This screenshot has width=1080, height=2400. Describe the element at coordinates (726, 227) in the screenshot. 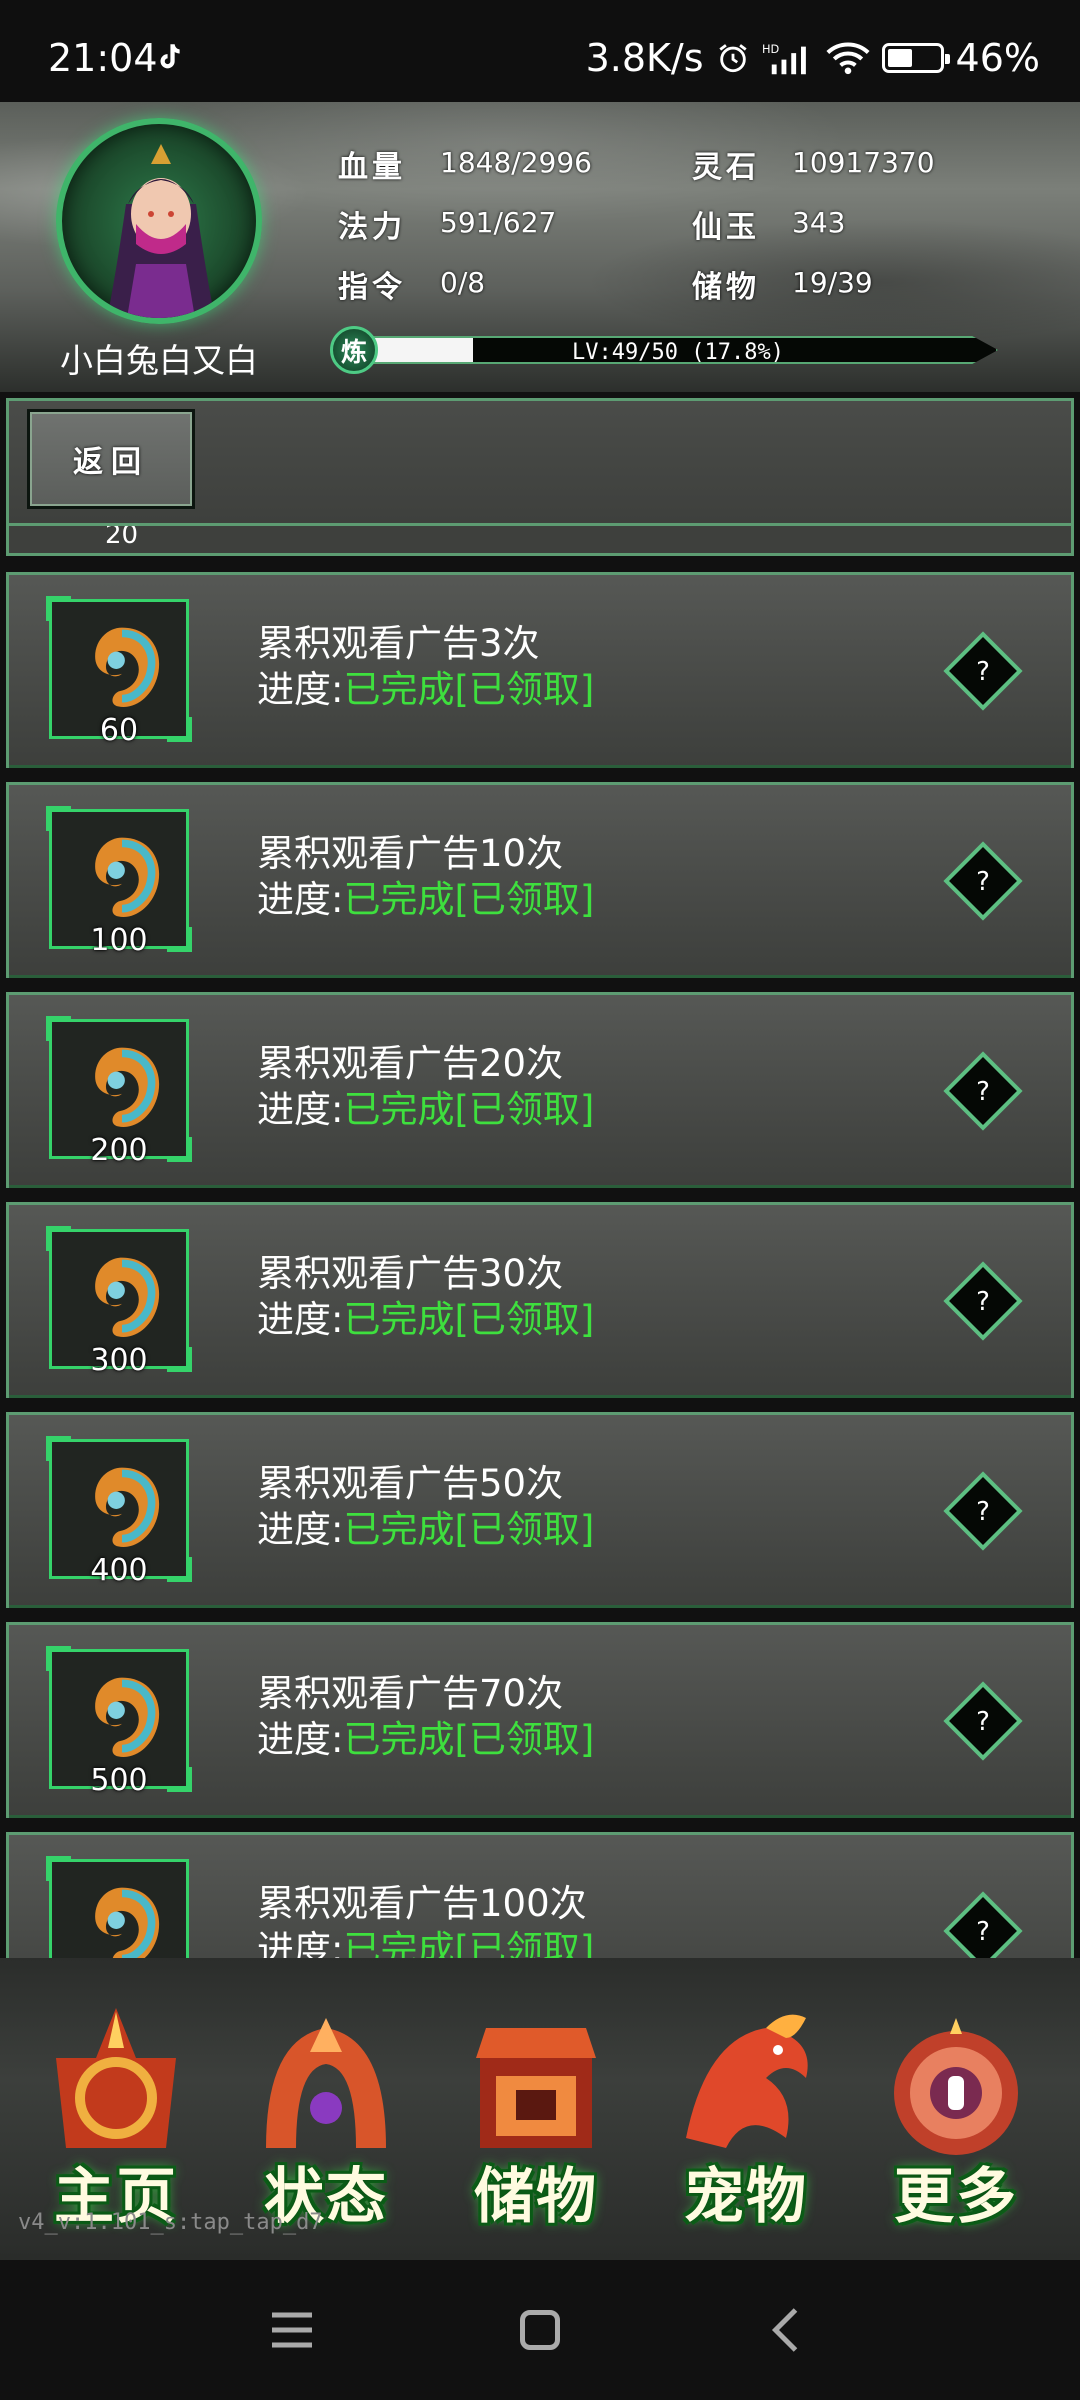

I see `jade-label: 仙玉` at that location.